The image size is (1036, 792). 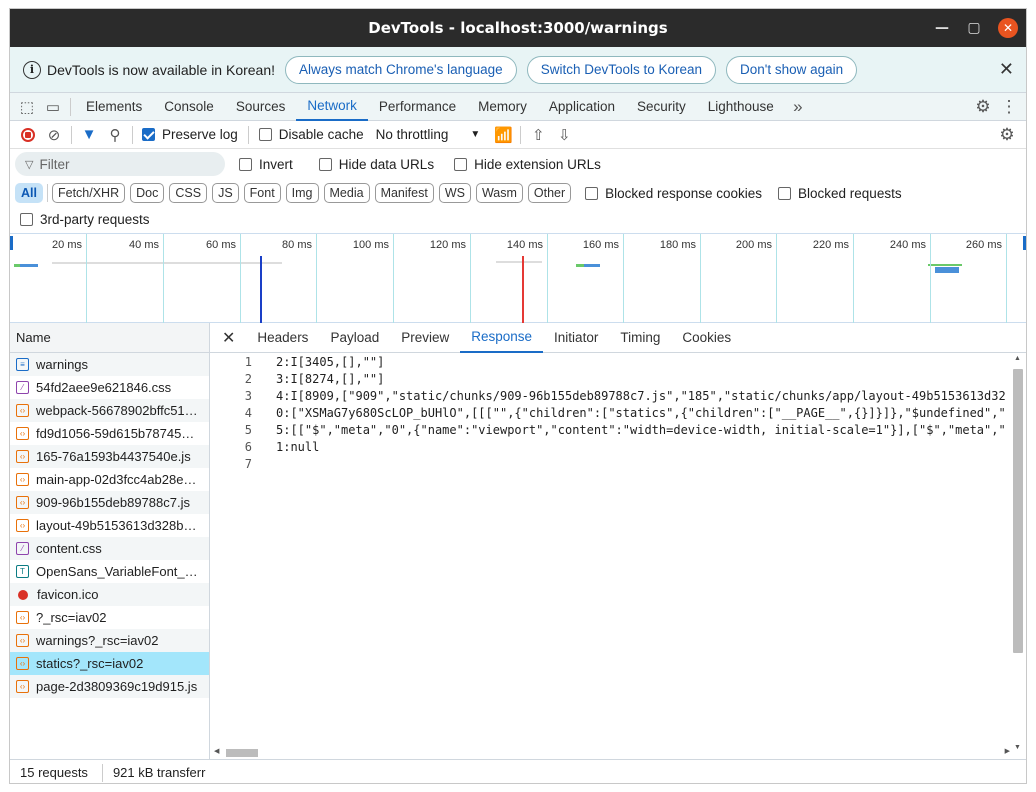 What do you see at coordinates (1017, 358) in the screenshot?
I see `scroll-up-icon: ▲` at bounding box center [1017, 358].